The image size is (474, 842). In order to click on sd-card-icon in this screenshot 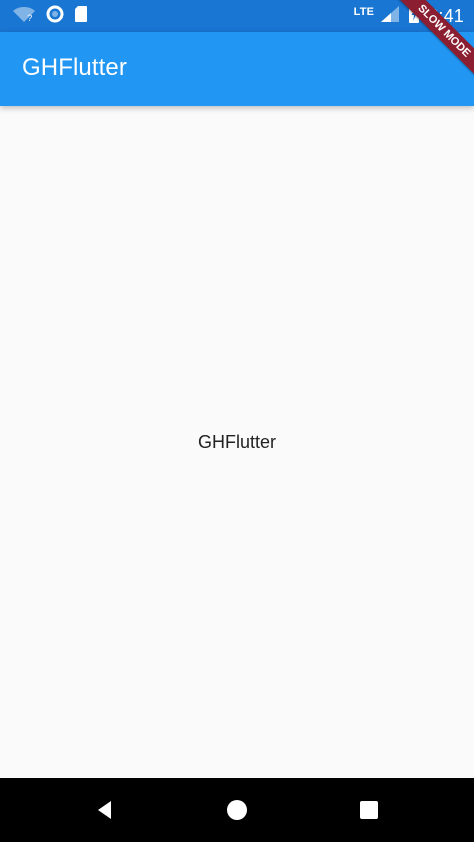, I will do `click(81, 16)`.